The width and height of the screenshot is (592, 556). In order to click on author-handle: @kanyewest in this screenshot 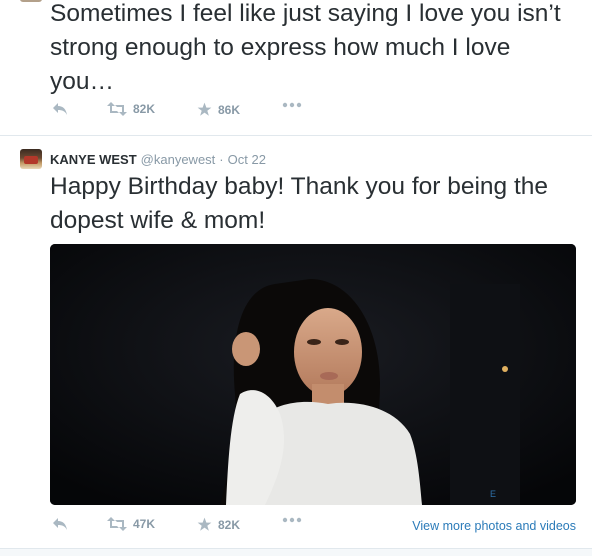, I will do `click(178, 159)`.